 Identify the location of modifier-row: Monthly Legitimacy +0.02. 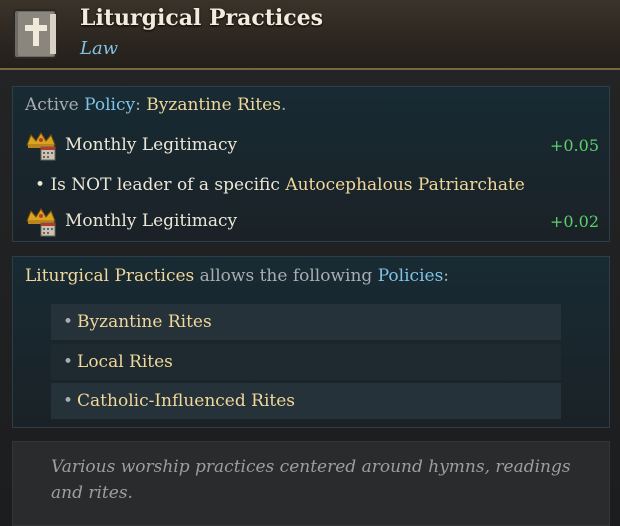
(312, 222).